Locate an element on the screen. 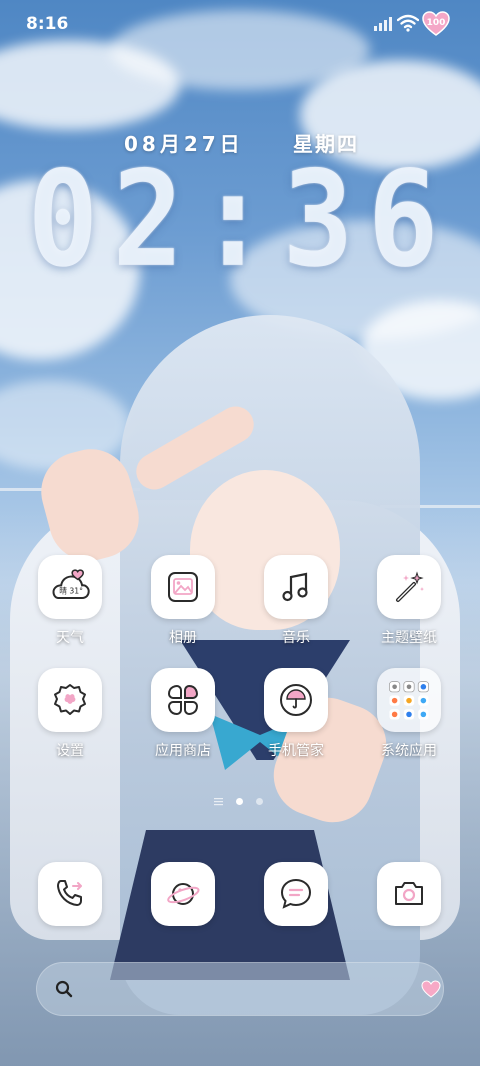  app-label: 应用商店 is located at coordinates (183, 751).